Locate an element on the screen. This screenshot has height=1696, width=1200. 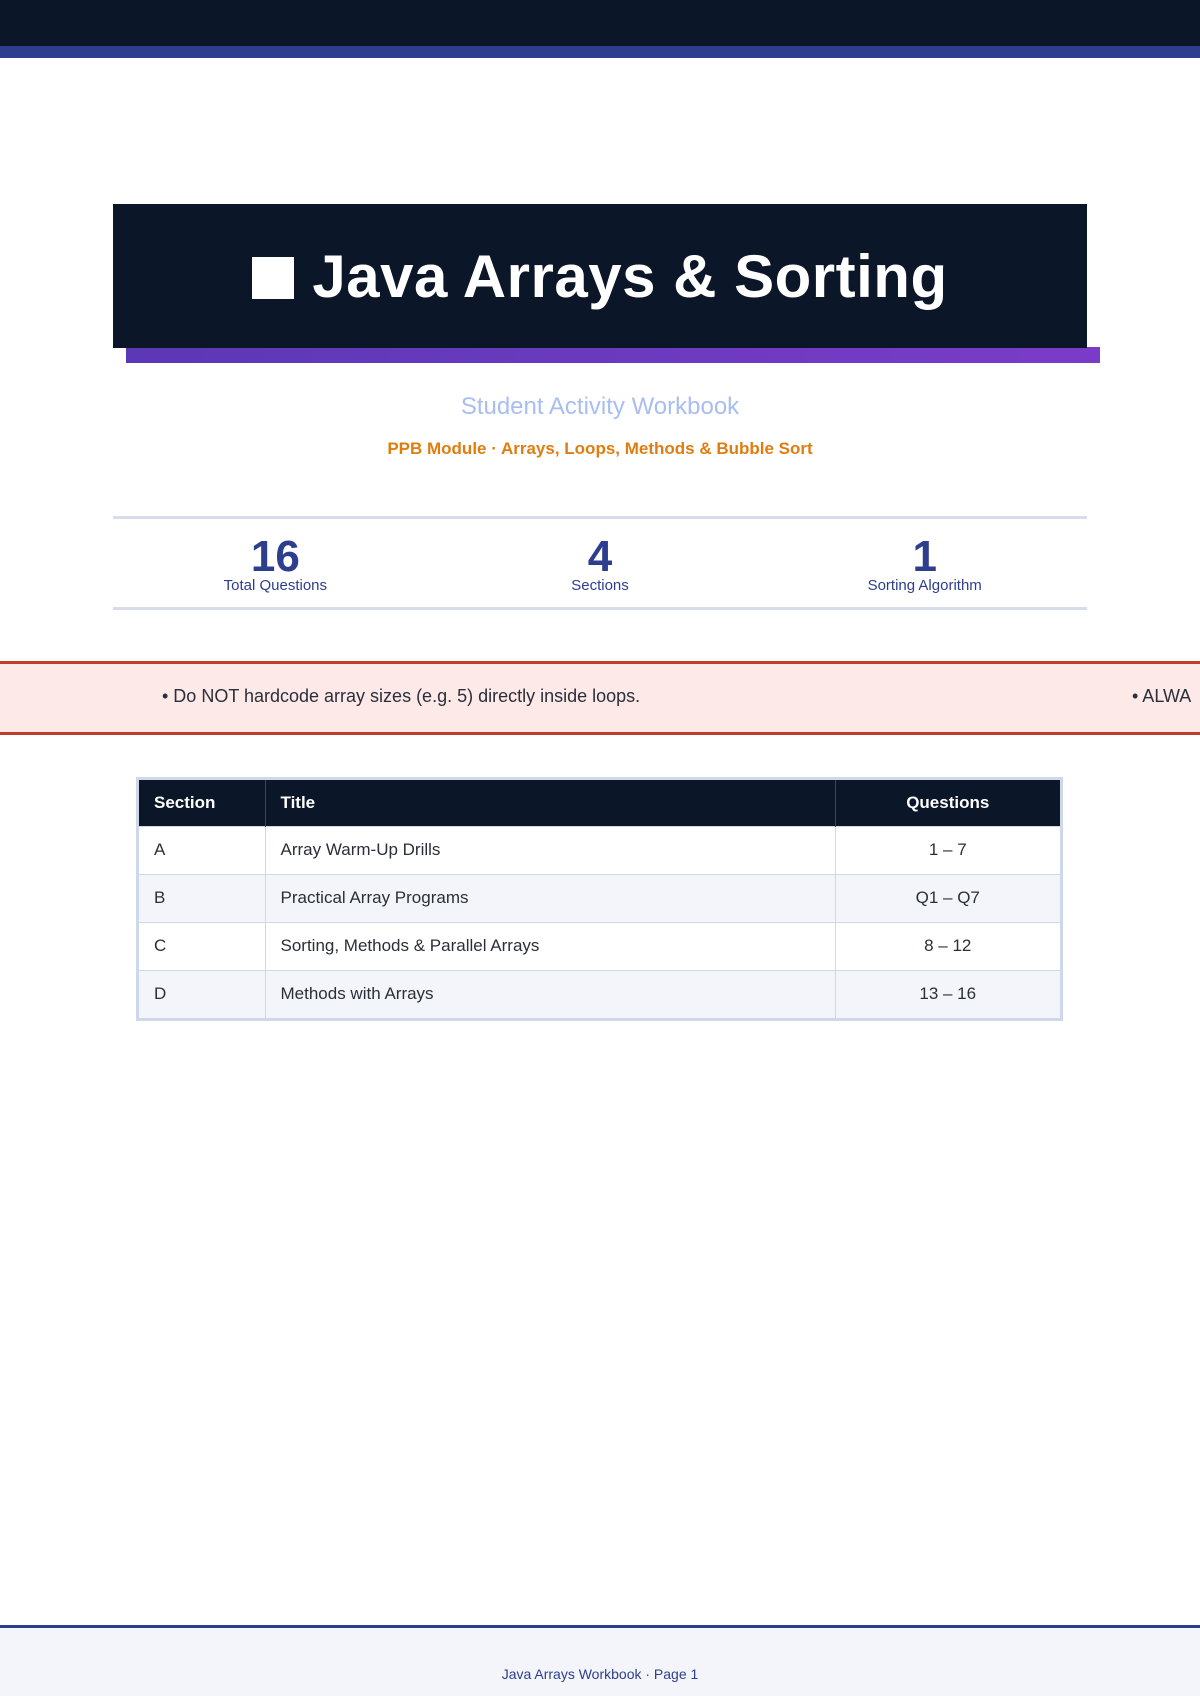
stat-label: Sorting Algorithm is located at coordinates (924, 585).